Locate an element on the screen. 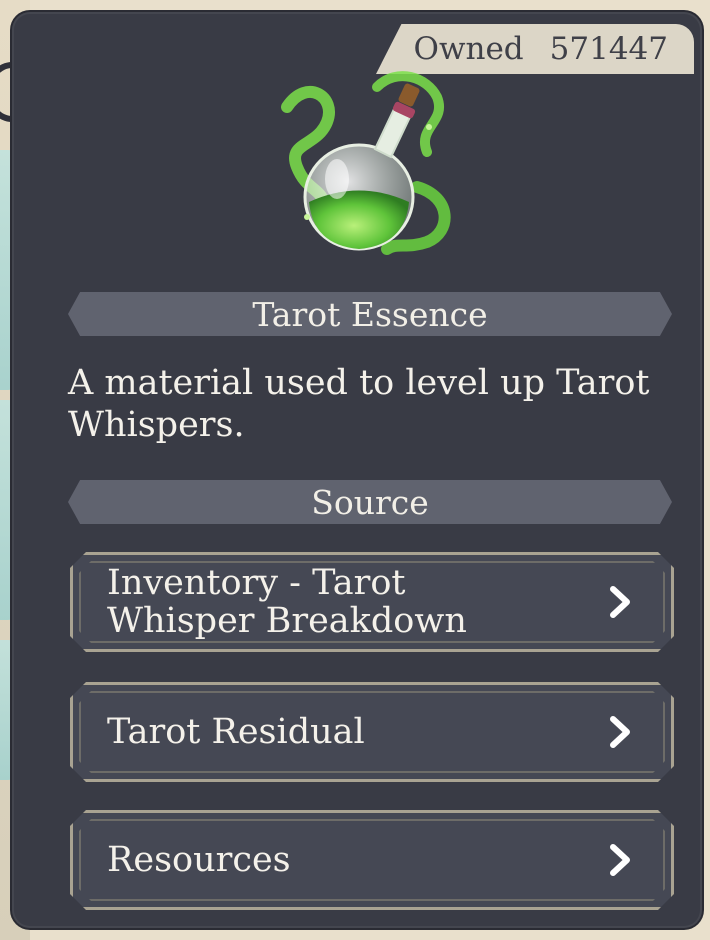 This screenshot has height=940, width=710. source-entry-label: Tarot Residual is located at coordinates (236, 732).